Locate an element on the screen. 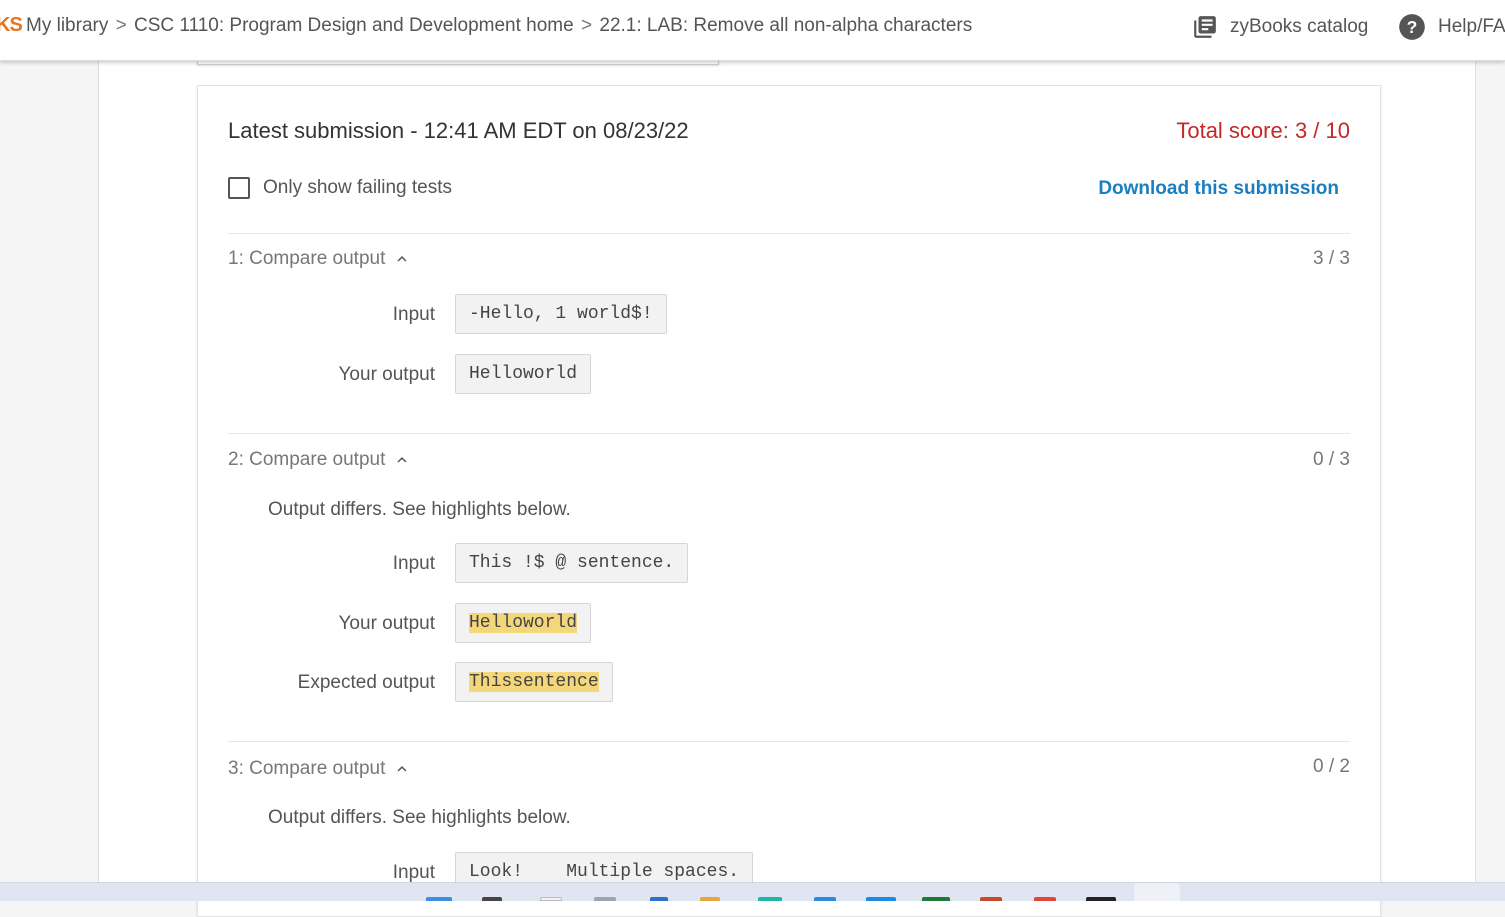 The height and width of the screenshot is (917, 1505). store-icon is located at coordinates (881, 899).